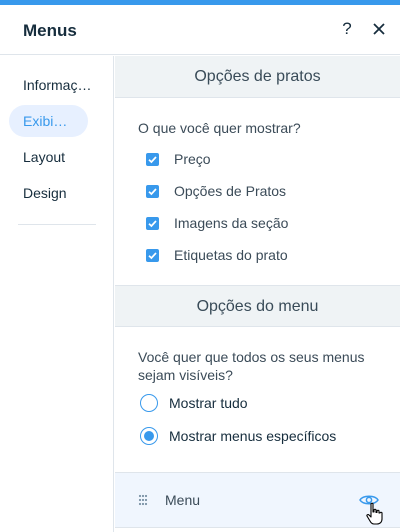  I want to click on sidebar-item-design: Design, so click(58, 193).